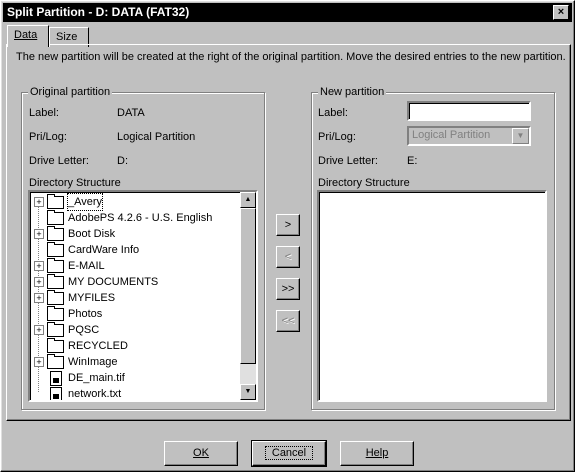  I want to click on original-label-caption: Label:, so click(44, 113).